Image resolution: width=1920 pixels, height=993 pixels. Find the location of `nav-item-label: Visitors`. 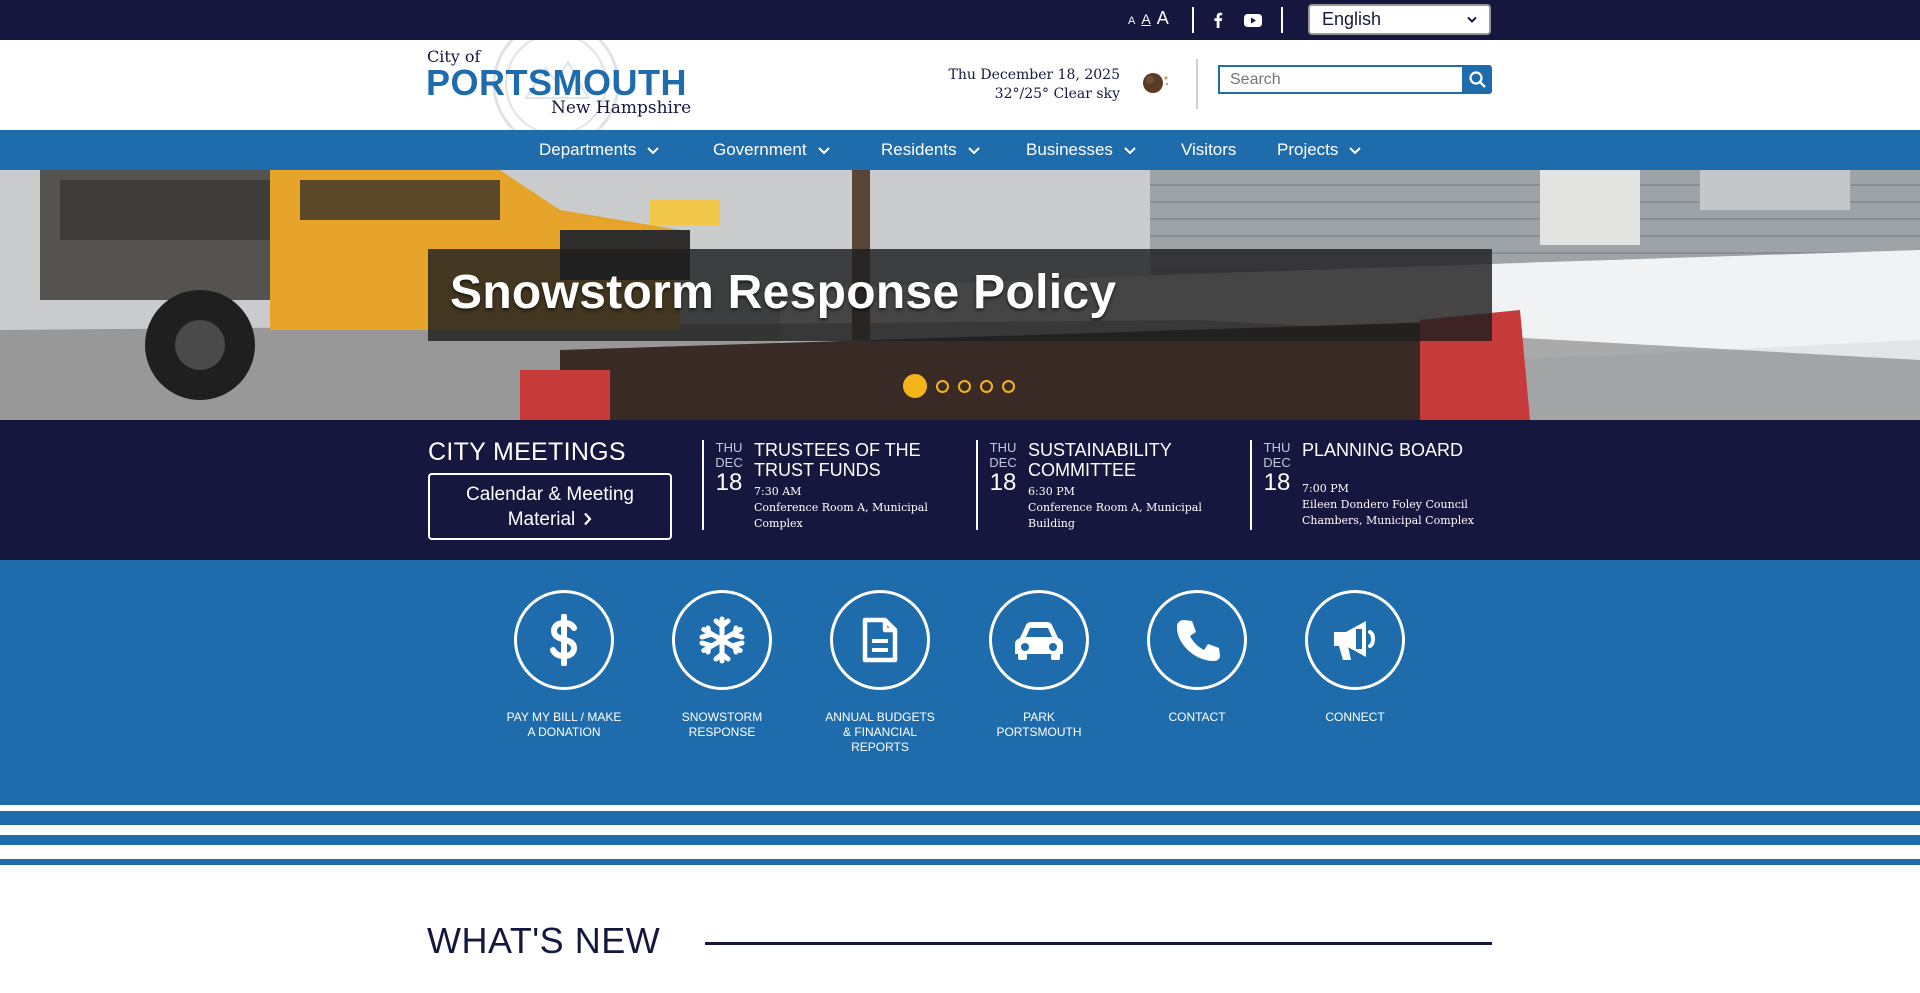

nav-item-label: Visitors is located at coordinates (1209, 149).